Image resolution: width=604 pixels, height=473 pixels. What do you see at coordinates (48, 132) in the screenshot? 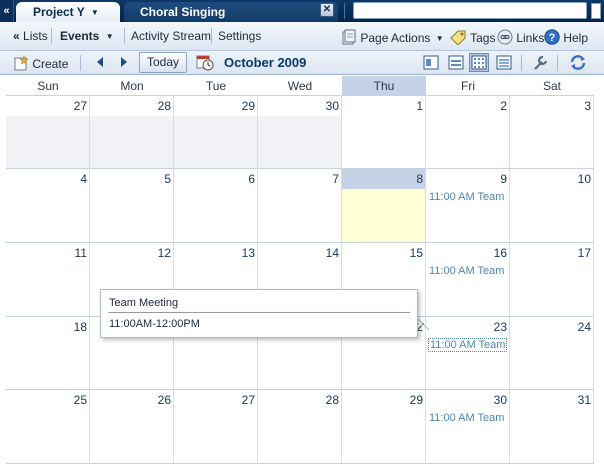
I see `day-cell-sep-27: 27` at bounding box center [48, 132].